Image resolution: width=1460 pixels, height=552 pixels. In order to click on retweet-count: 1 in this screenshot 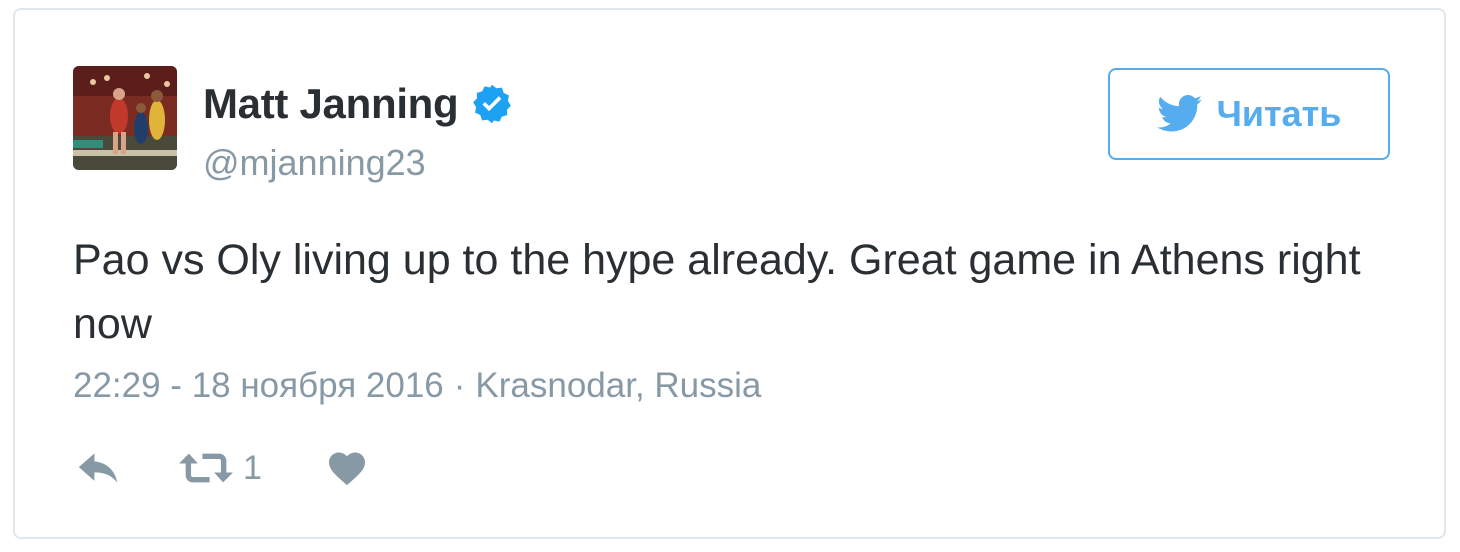, I will do `click(252, 467)`.